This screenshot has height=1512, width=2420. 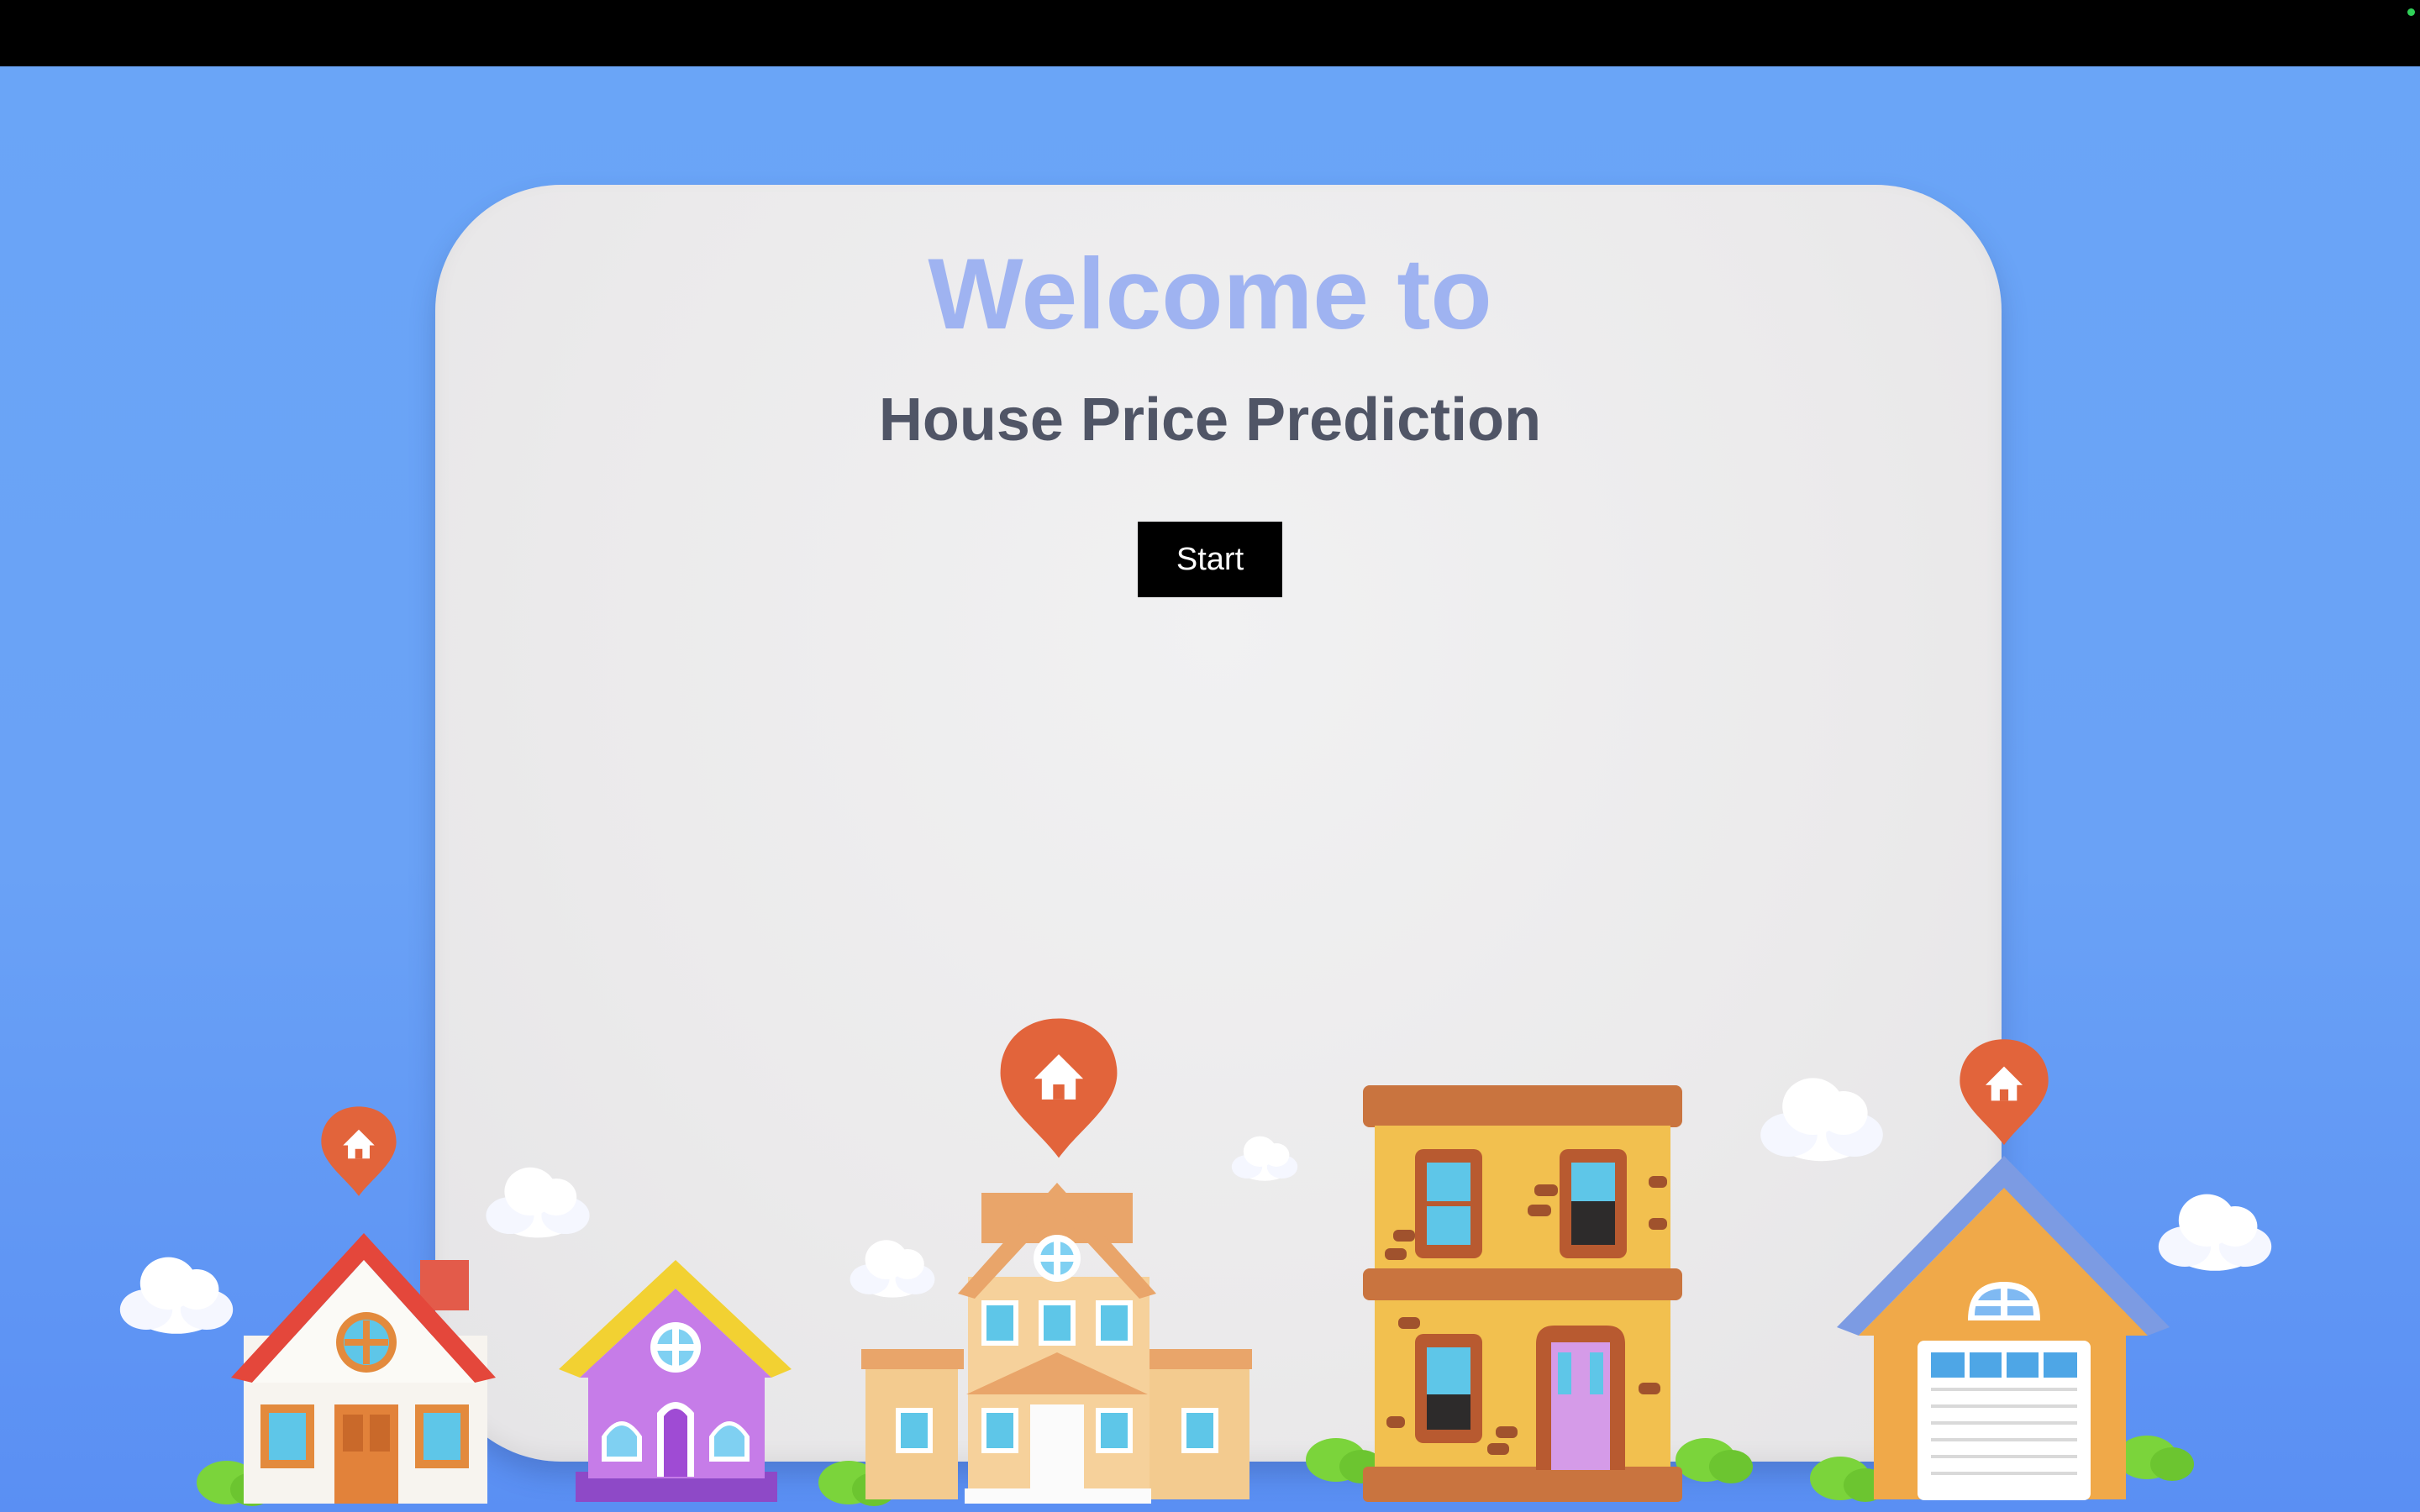 I want to click on system-top-bar, so click(x=1210, y=33).